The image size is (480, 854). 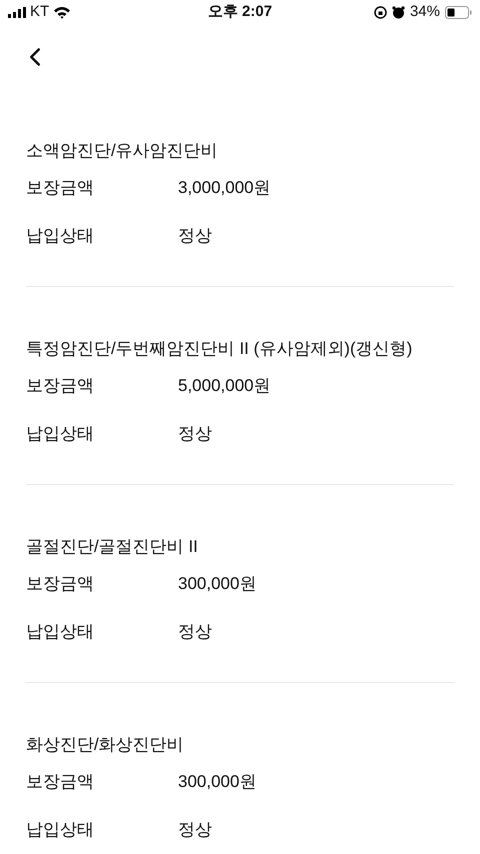 What do you see at coordinates (122, 151) in the screenshot?
I see `coverage-title: 소액암진단/유사암진단비` at bounding box center [122, 151].